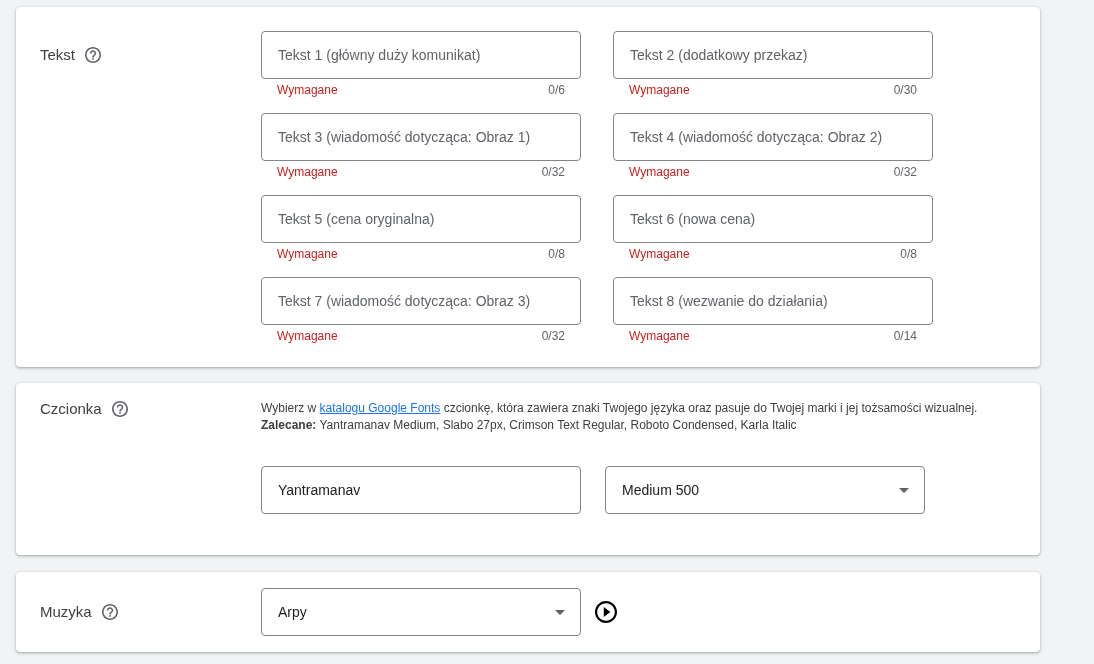  What do you see at coordinates (606, 612) in the screenshot?
I see `play-icon` at bounding box center [606, 612].